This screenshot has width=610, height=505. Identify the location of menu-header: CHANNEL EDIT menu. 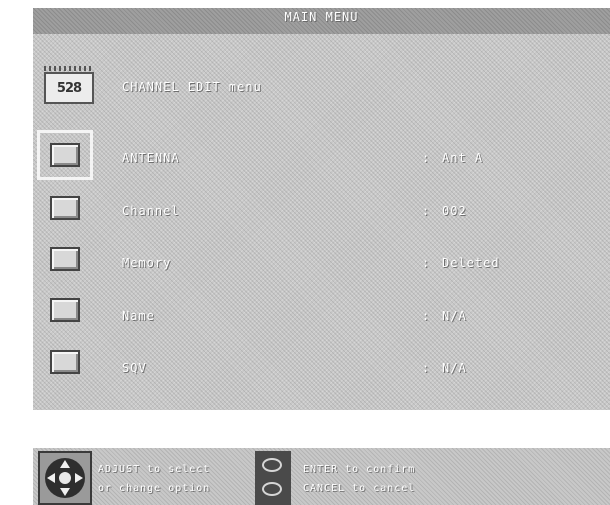
(192, 87).